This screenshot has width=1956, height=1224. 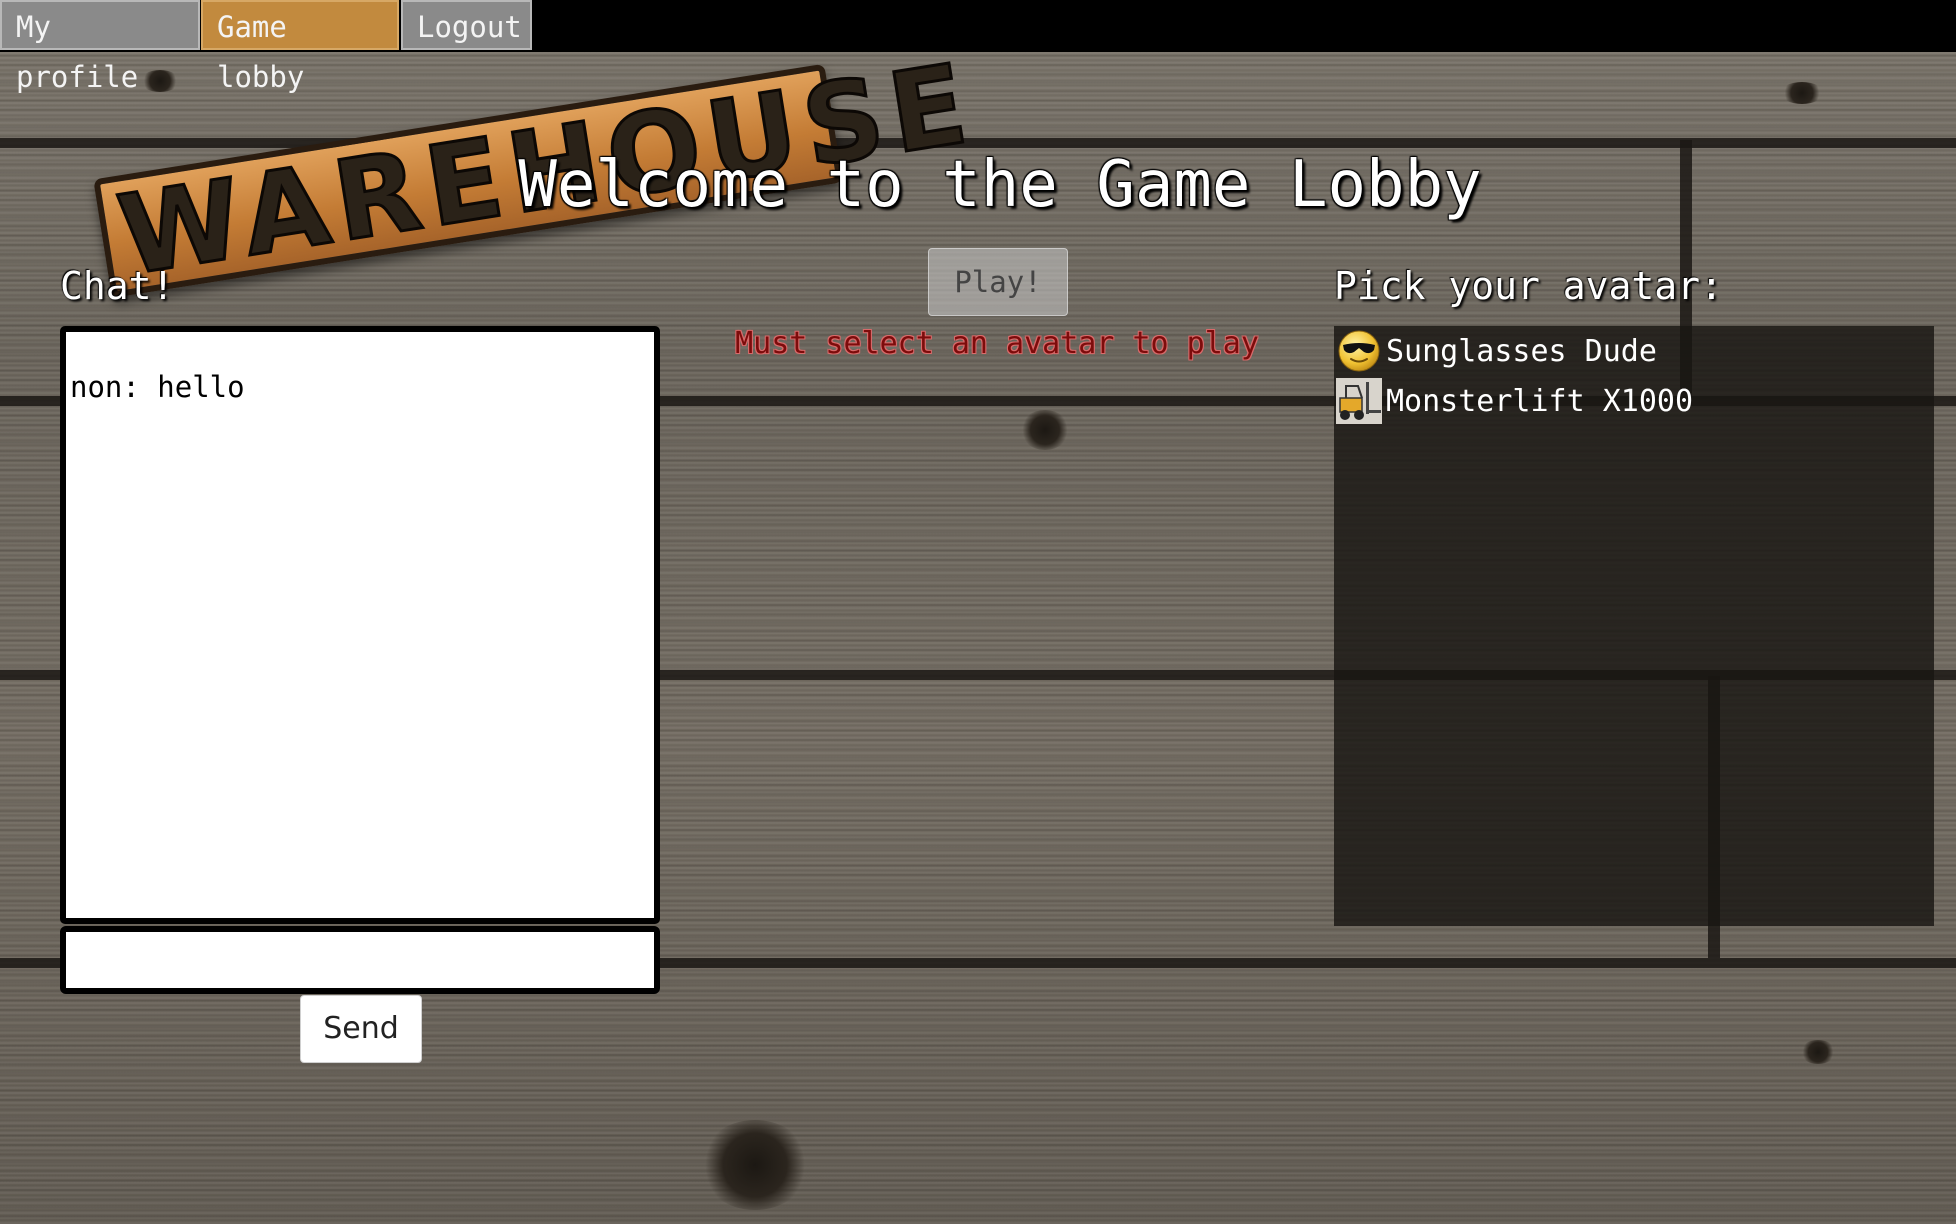 I want to click on chat-log: non: hello, so click(x=360, y=625).